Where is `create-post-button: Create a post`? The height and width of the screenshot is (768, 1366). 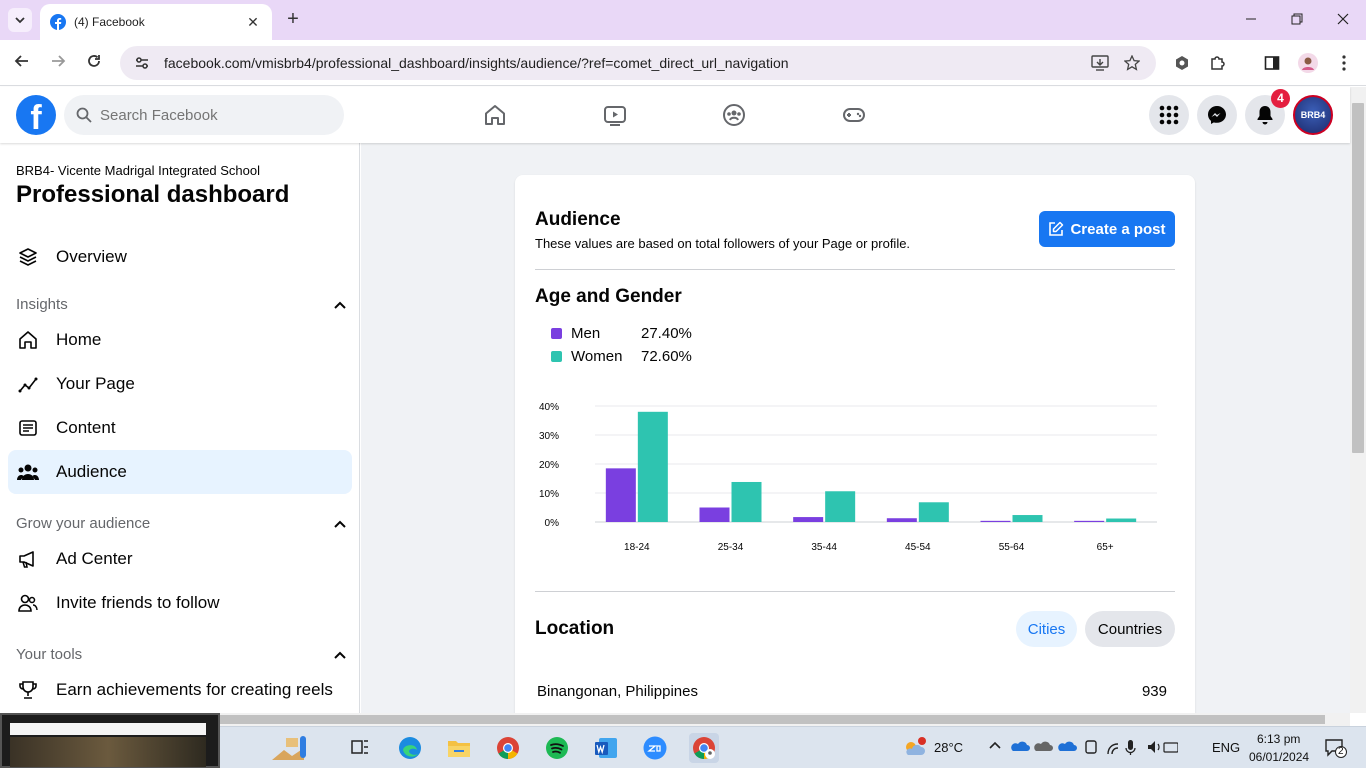
create-post-button: Create a post is located at coordinates (1107, 229).